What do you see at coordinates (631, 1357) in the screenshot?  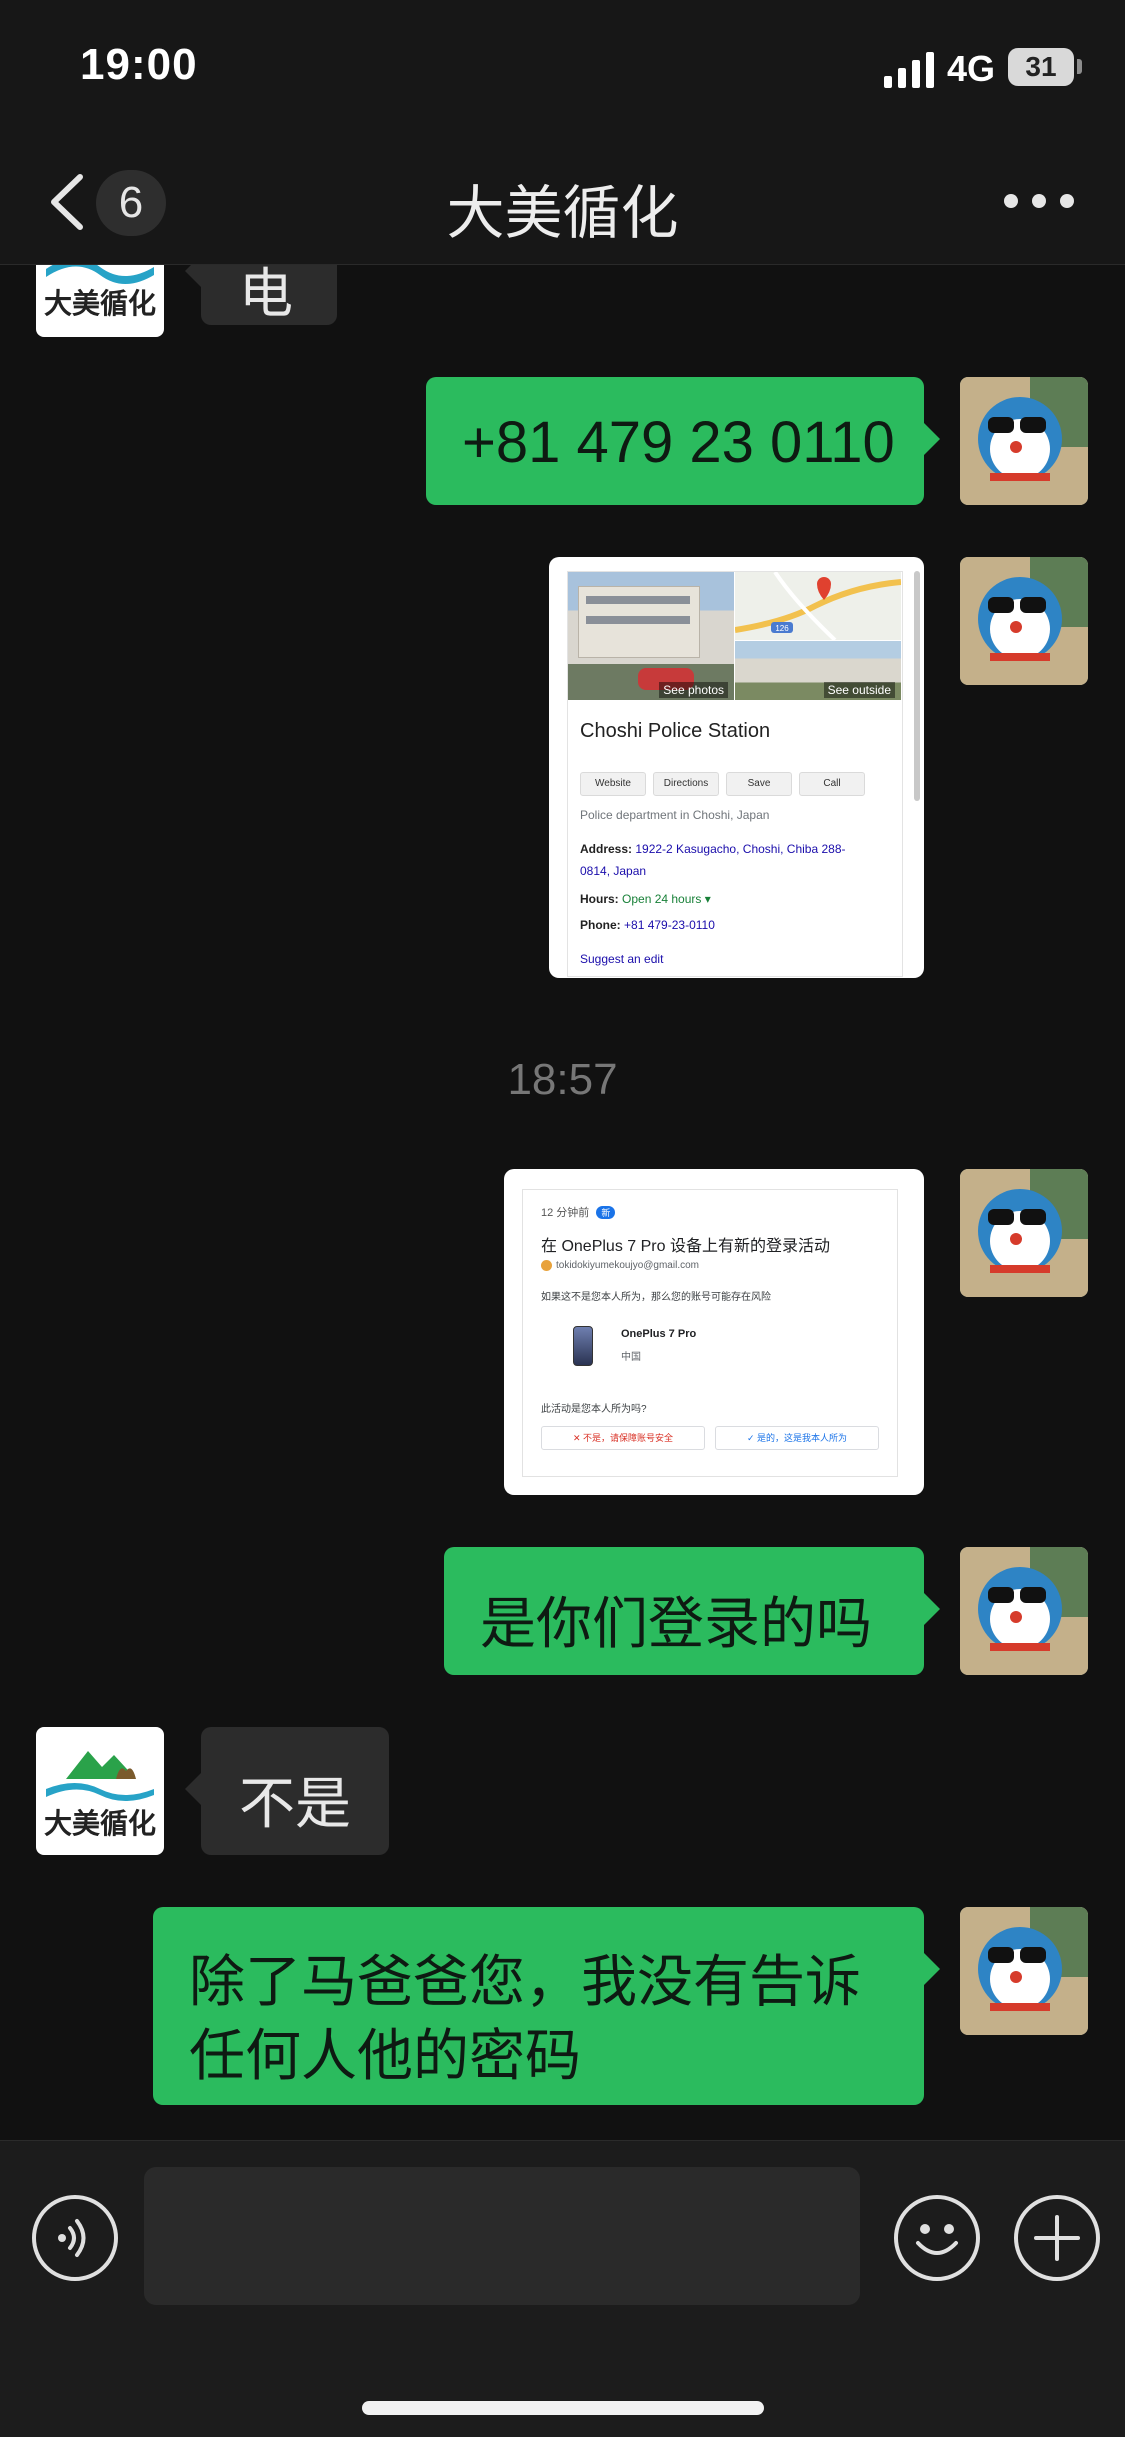 I see `device-location: 中国` at bounding box center [631, 1357].